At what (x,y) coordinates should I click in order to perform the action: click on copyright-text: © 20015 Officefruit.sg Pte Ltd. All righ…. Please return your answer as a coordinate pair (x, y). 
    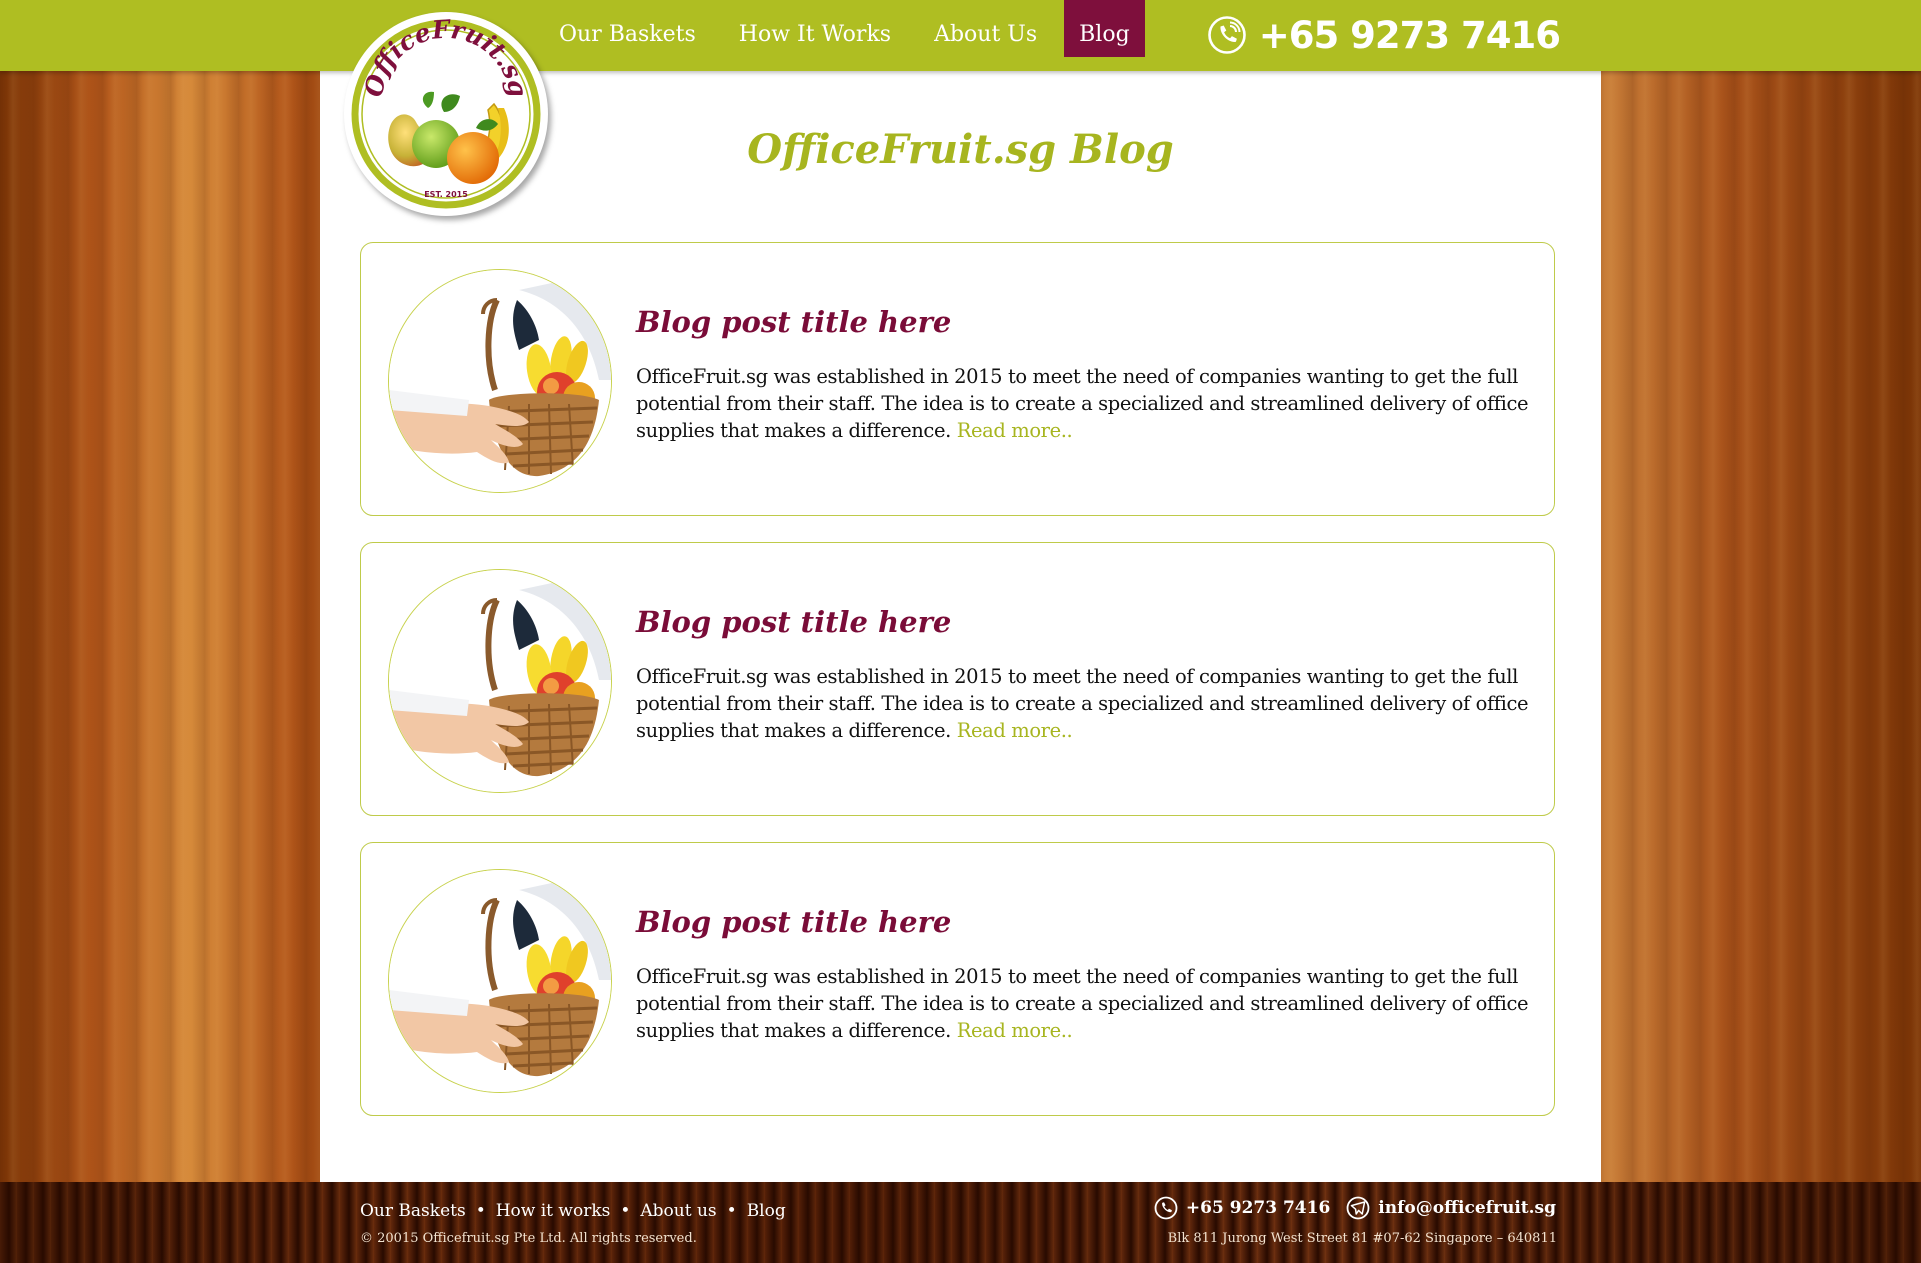
    Looking at the image, I should click on (528, 1238).